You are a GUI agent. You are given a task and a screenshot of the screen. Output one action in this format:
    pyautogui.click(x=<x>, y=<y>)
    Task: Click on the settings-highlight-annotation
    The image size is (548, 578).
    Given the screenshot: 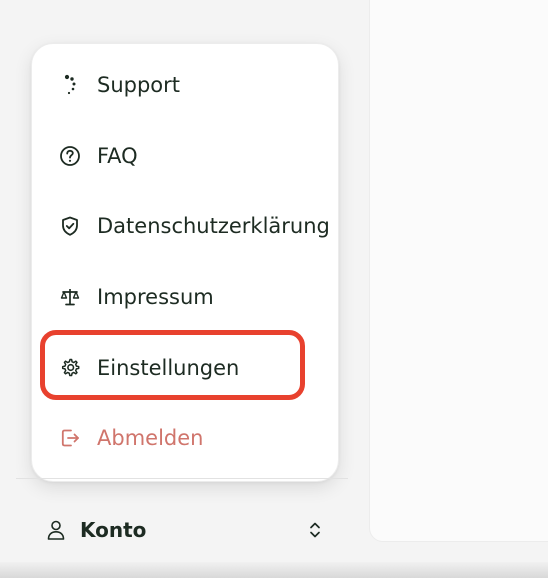 What is the action you would take?
    pyautogui.click(x=172, y=365)
    